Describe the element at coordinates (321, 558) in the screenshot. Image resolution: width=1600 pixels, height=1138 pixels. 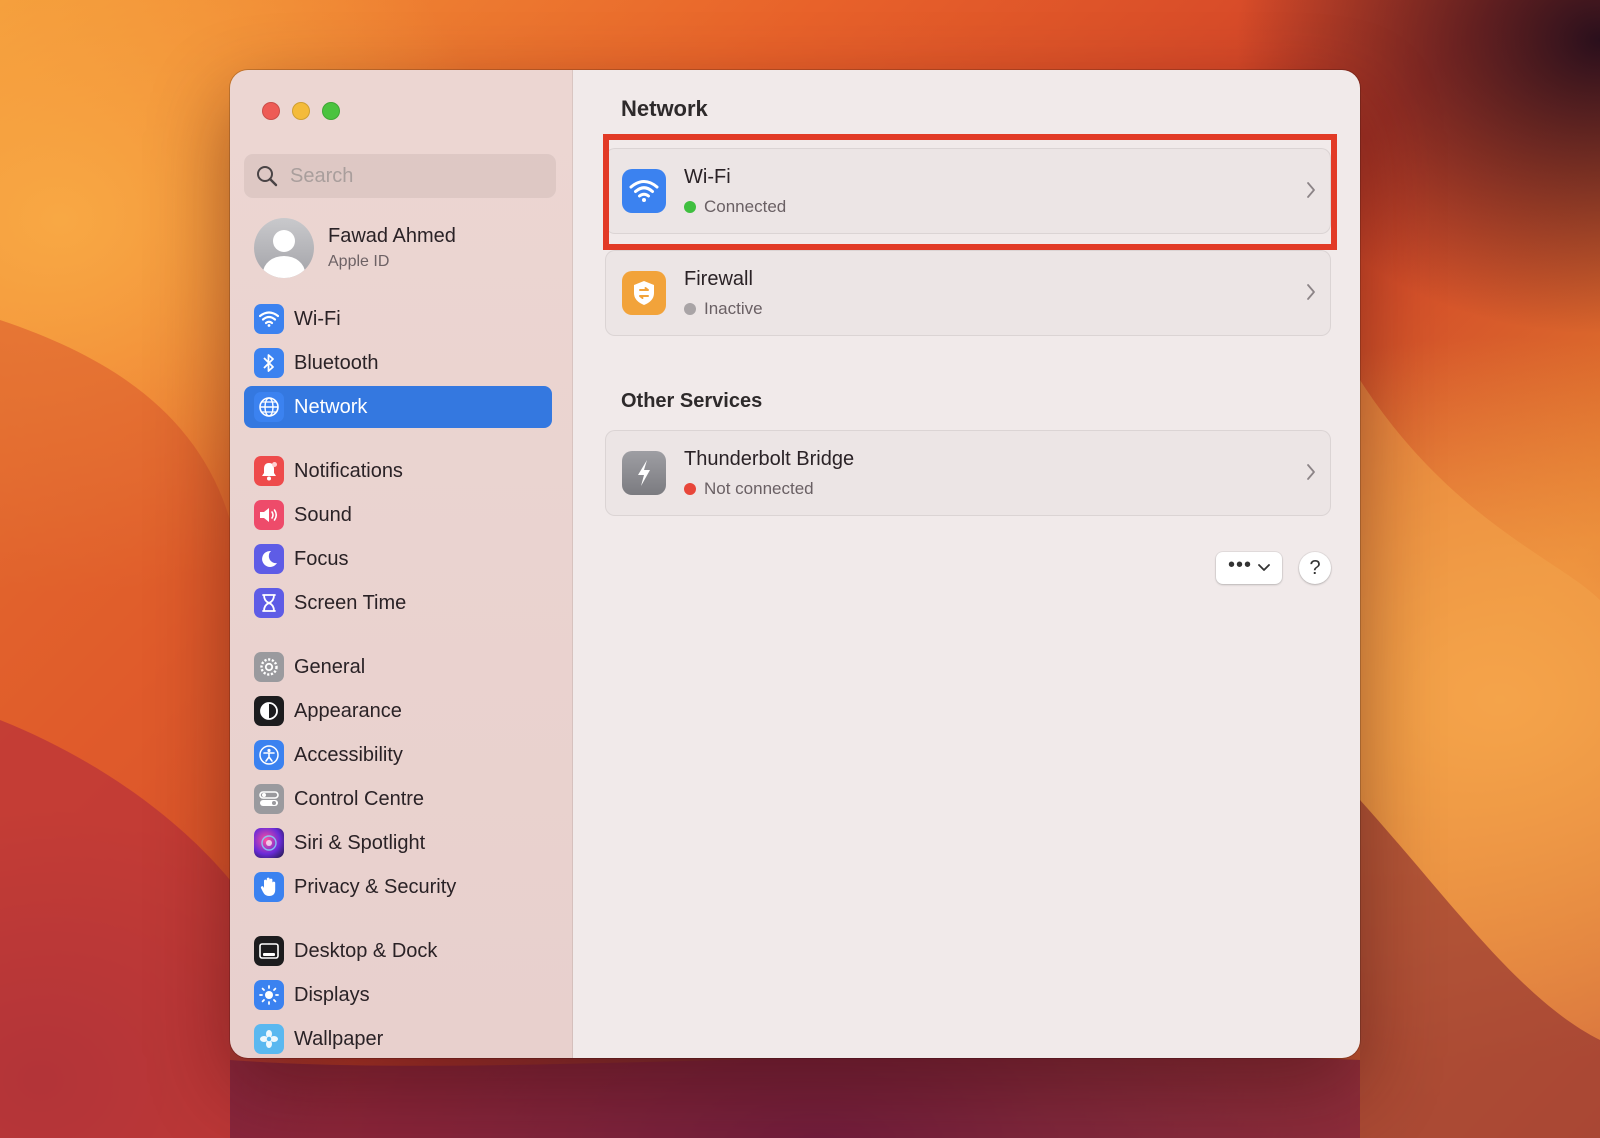
I see `sidebar-item-label: Focus` at that location.